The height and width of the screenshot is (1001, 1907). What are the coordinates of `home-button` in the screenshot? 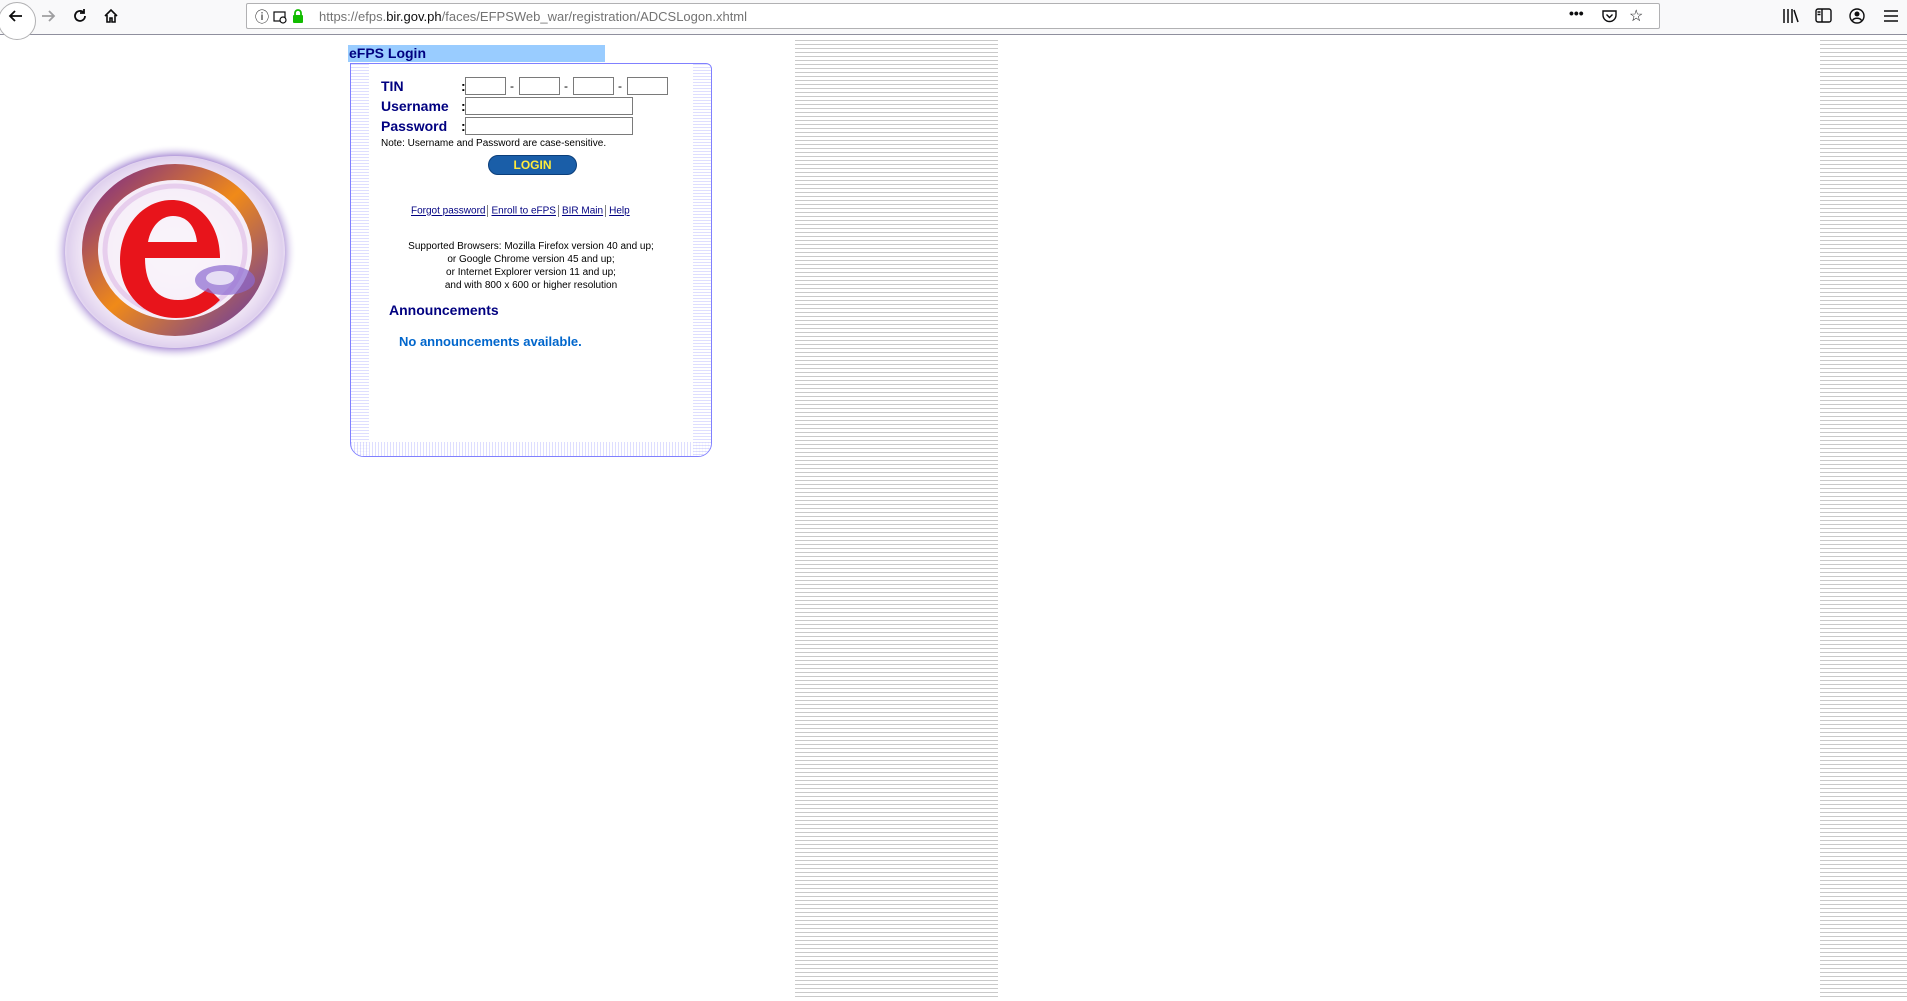 It's located at (111, 16).